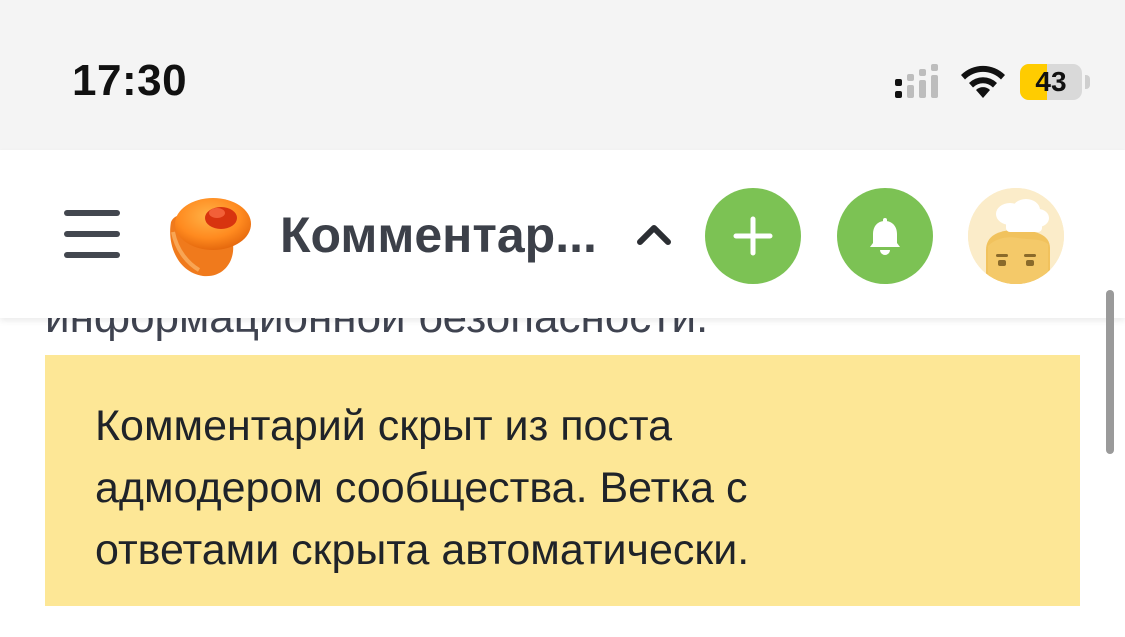  What do you see at coordinates (916, 81) in the screenshot?
I see `cellular-signal-icon` at bounding box center [916, 81].